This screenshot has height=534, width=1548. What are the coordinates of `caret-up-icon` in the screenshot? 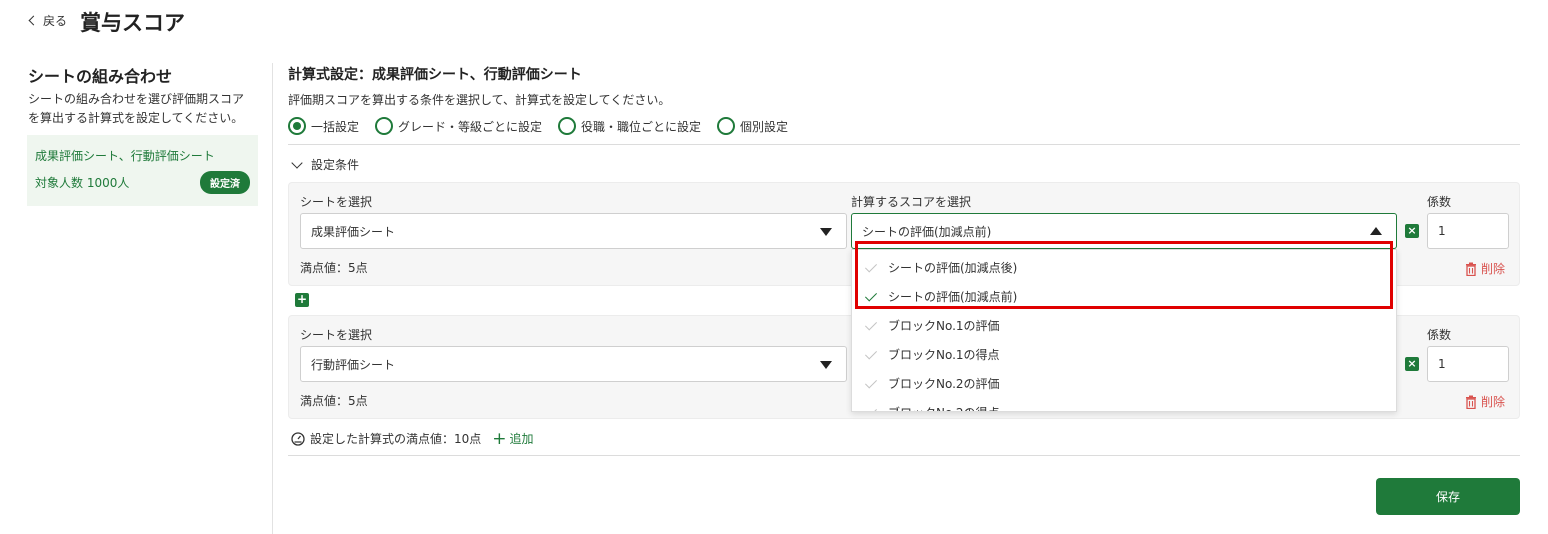 It's located at (1376, 231).